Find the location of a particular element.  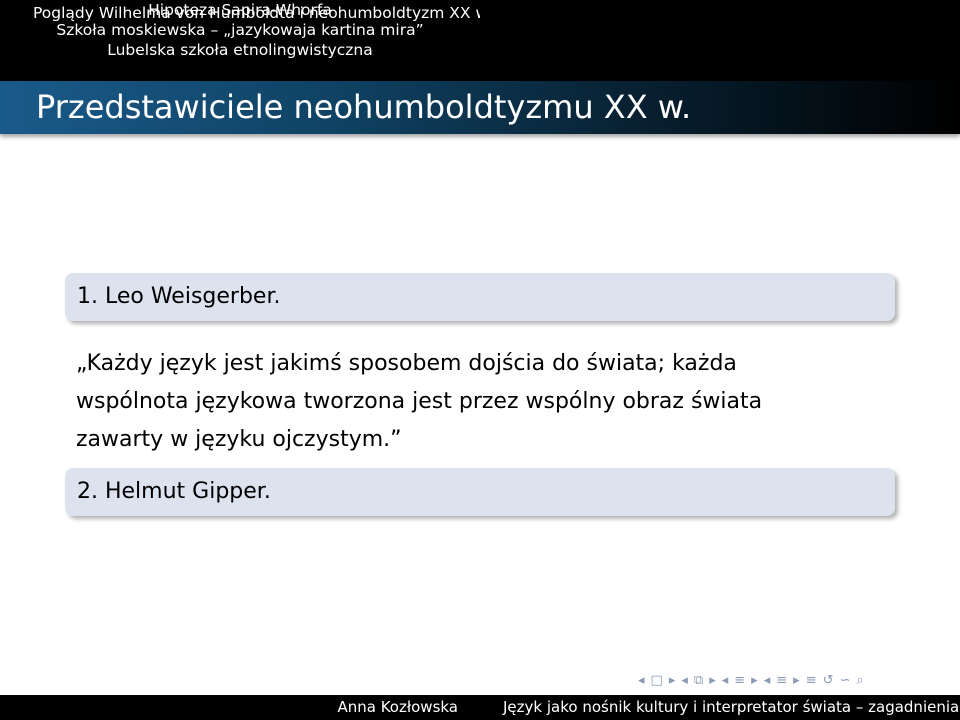

block-helmut-gipper: 2. Helmut Gipper. is located at coordinates (480, 492).